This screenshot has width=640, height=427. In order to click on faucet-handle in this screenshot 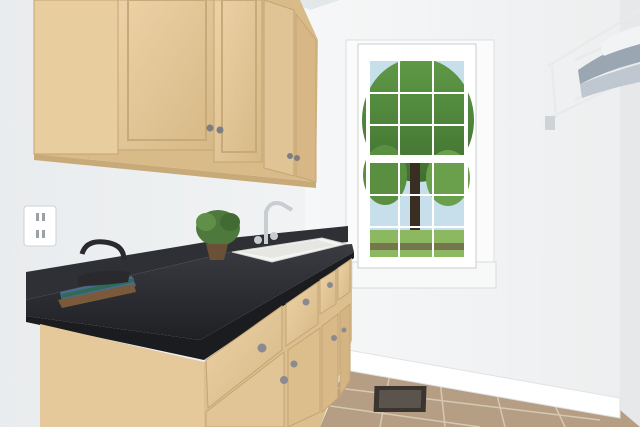, I will do `click(258, 240)`.